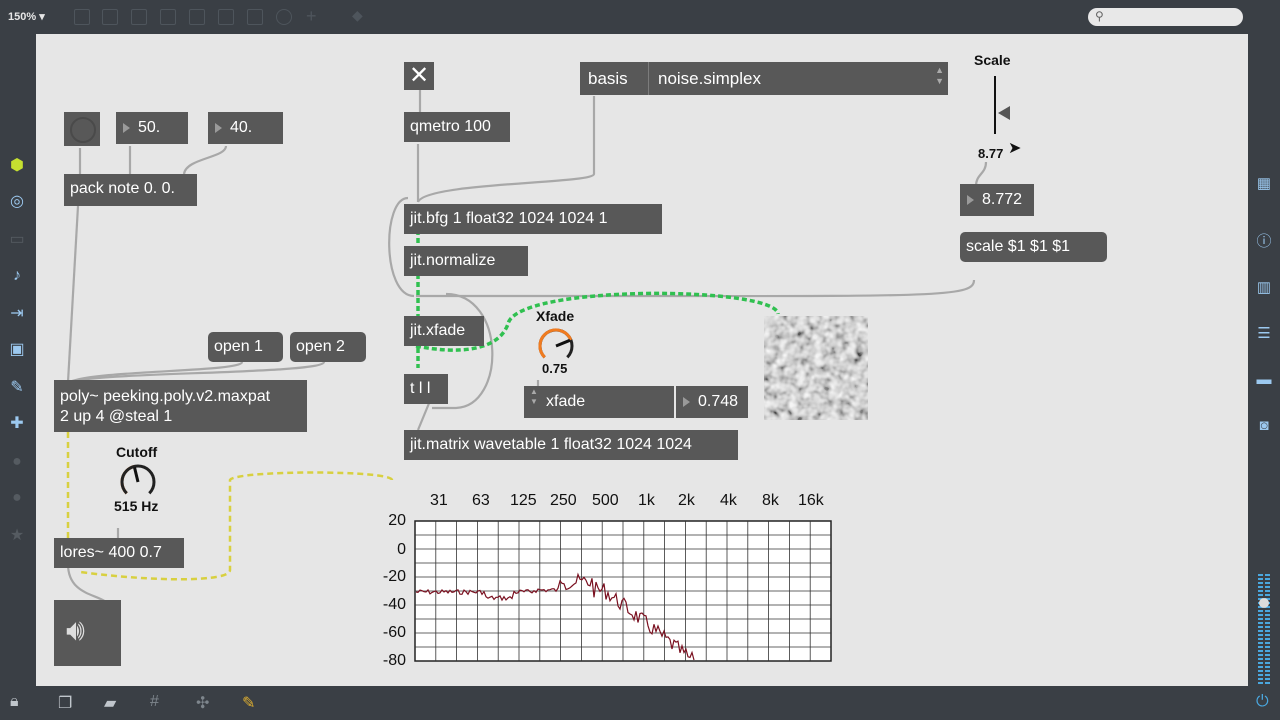  I want to click on reference-icon: ▬, so click(1264, 380).